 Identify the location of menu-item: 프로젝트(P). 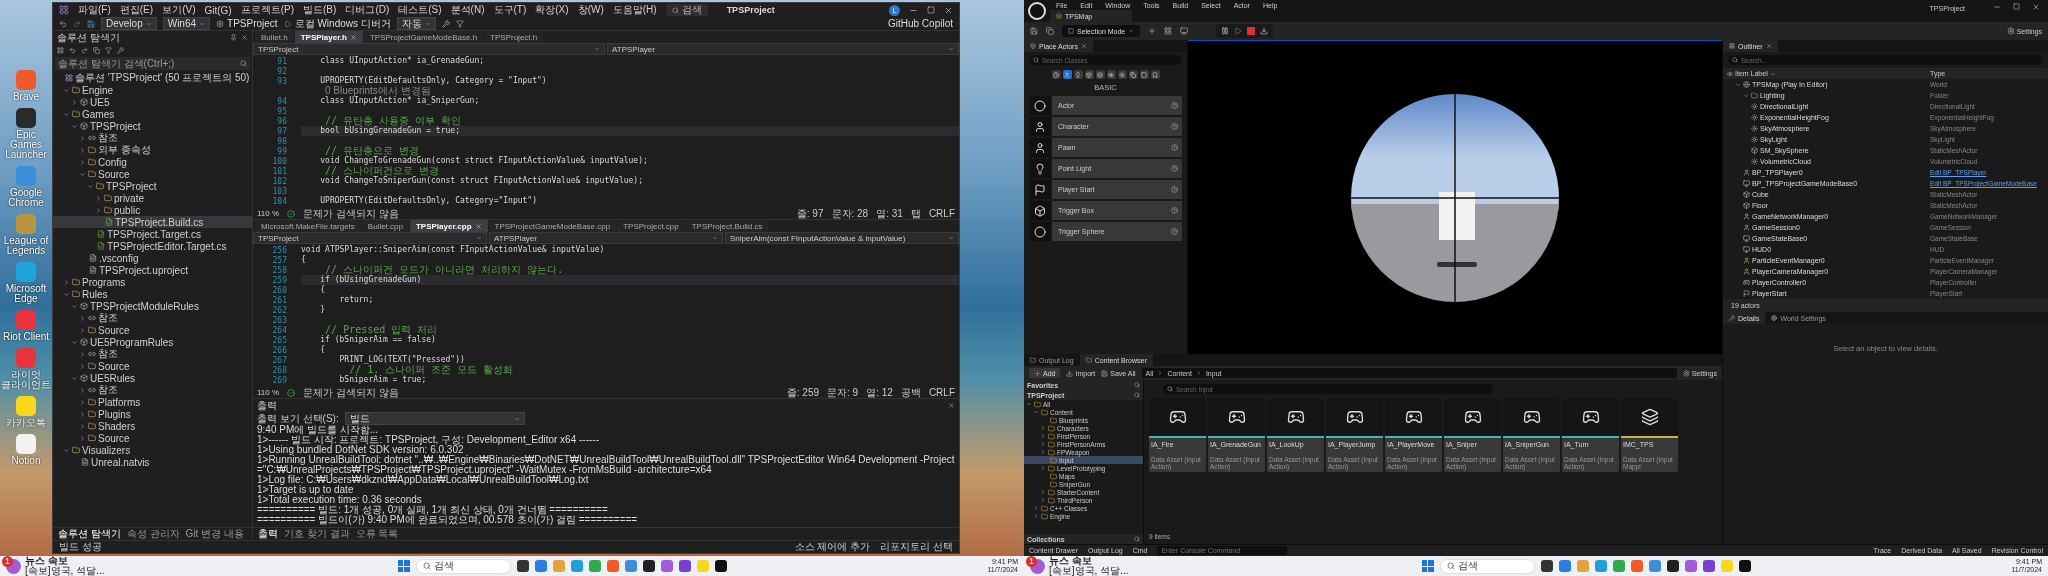
(267, 10).